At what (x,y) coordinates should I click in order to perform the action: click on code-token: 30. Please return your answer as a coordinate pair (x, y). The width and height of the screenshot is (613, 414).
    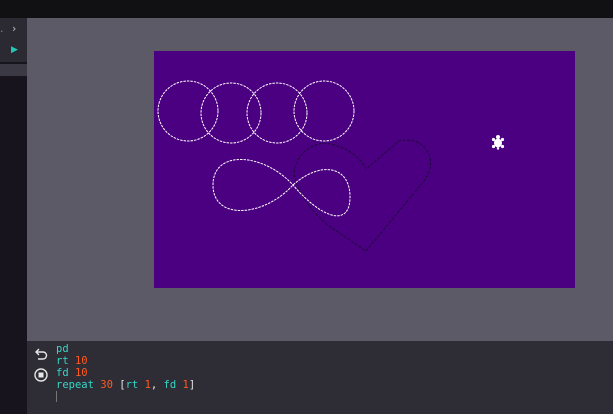
    Looking at the image, I should click on (106, 385).